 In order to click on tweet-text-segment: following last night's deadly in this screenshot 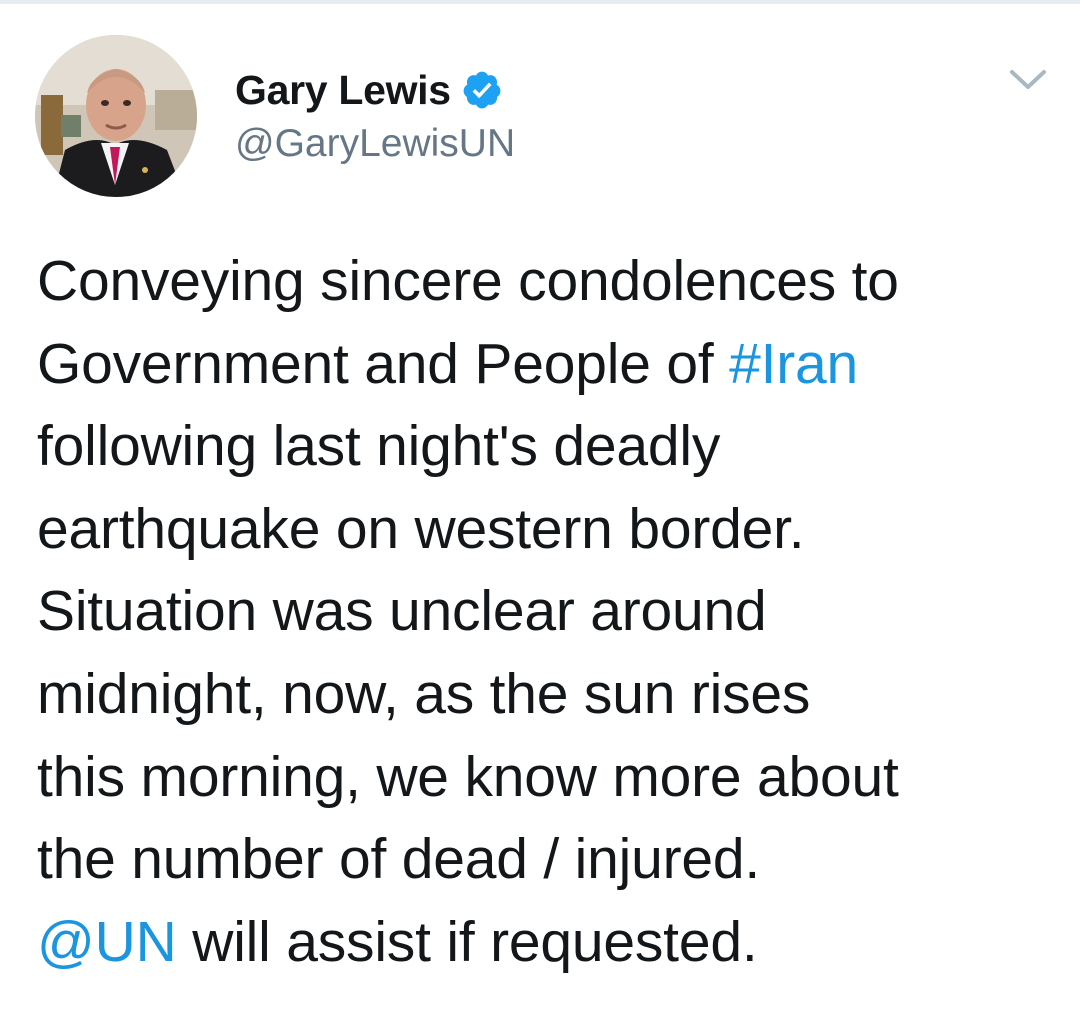, I will do `click(379, 446)`.